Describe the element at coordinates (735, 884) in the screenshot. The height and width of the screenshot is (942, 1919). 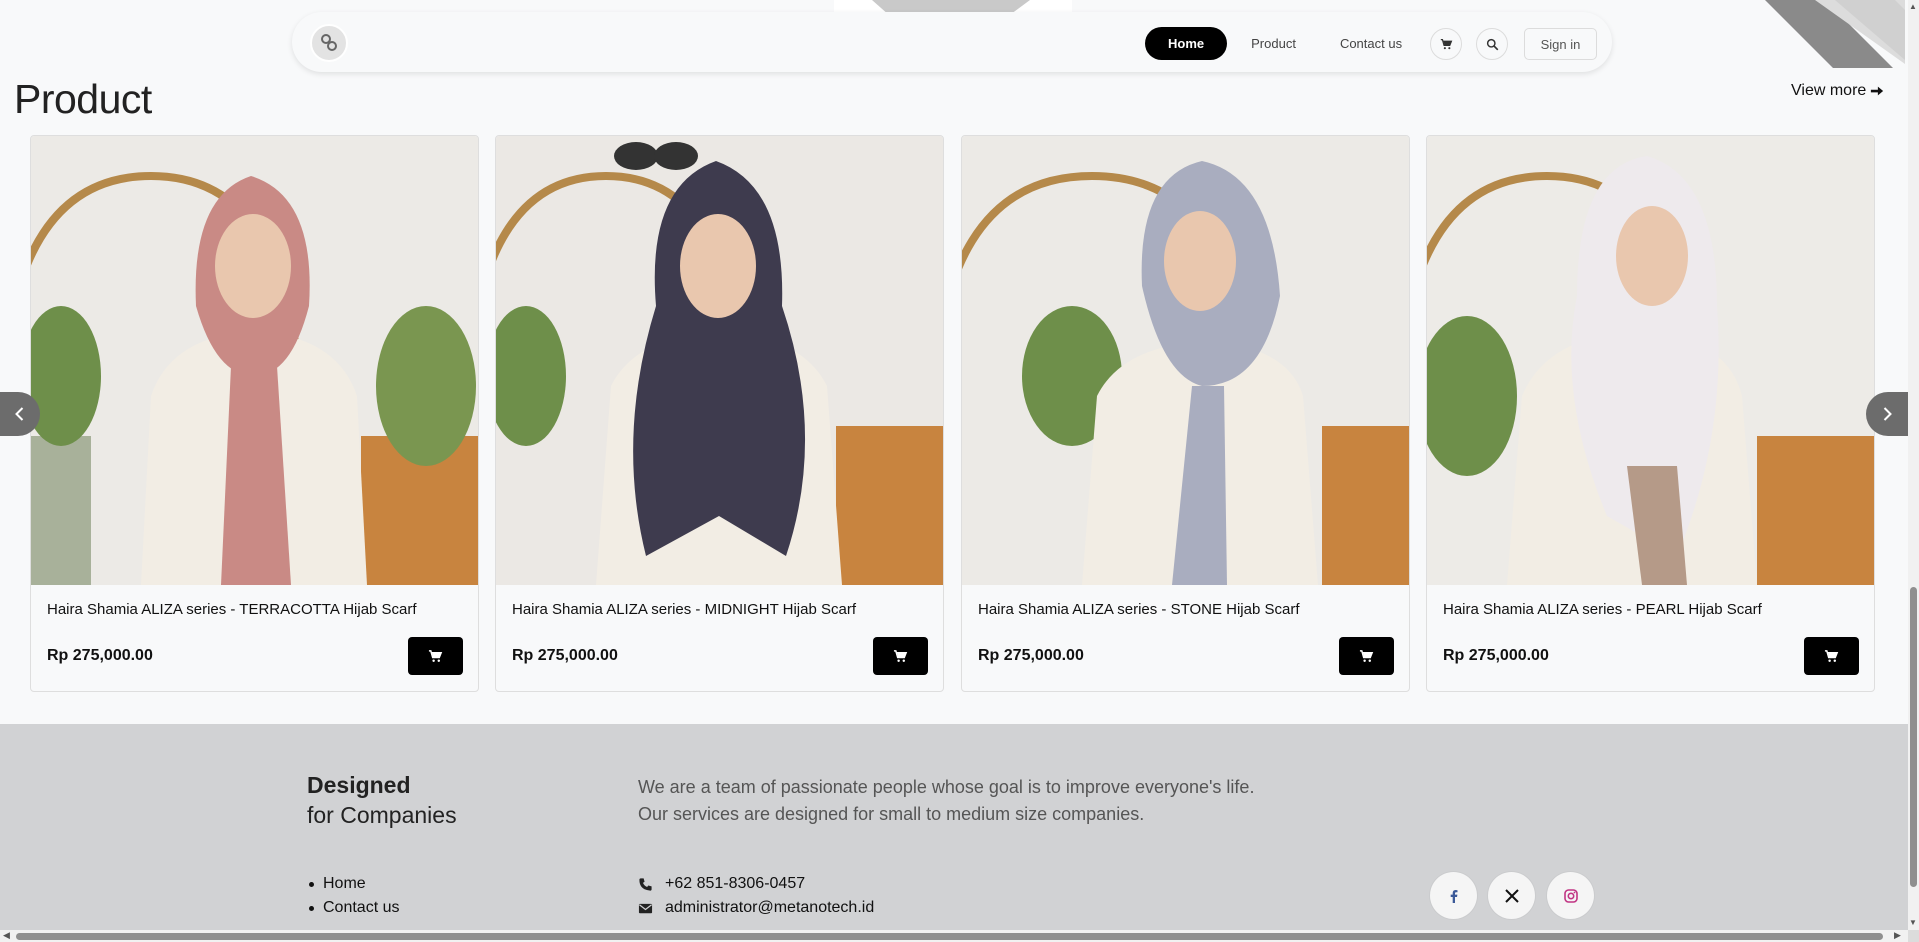
I see `phone-number: +62 851-8306-0457` at that location.